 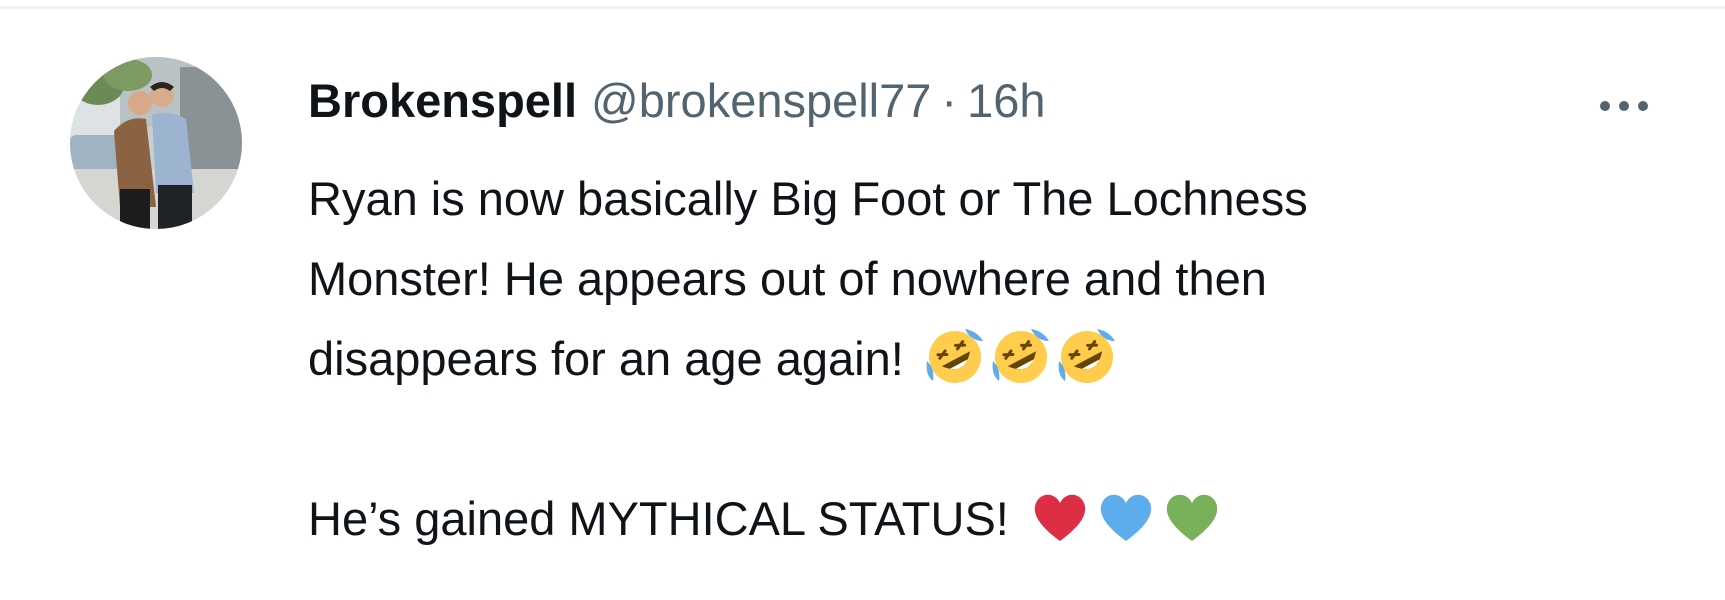 I want to click on green-heart-emoji, so click(x=1192, y=517).